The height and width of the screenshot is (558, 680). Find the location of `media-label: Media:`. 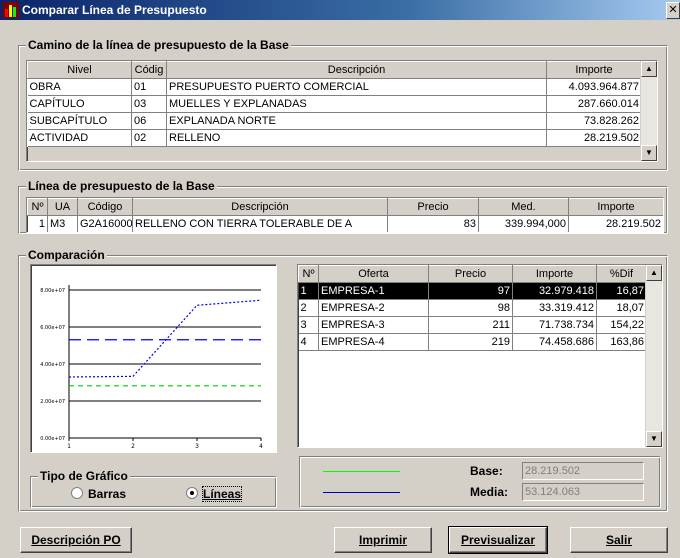

media-label: Media: is located at coordinates (489, 492).